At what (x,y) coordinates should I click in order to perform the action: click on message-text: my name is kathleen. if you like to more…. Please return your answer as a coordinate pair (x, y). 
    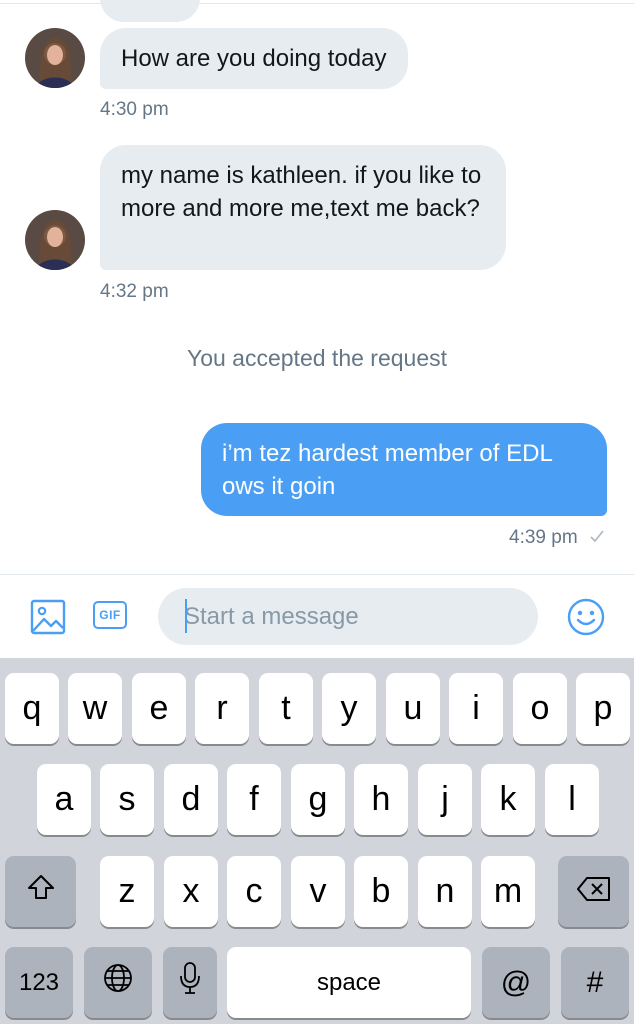
    Looking at the image, I should click on (301, 192).